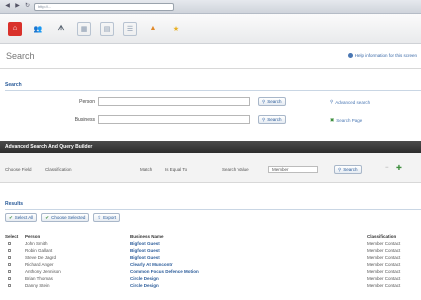  I want to click on business-label: Business, so click(84, 120).